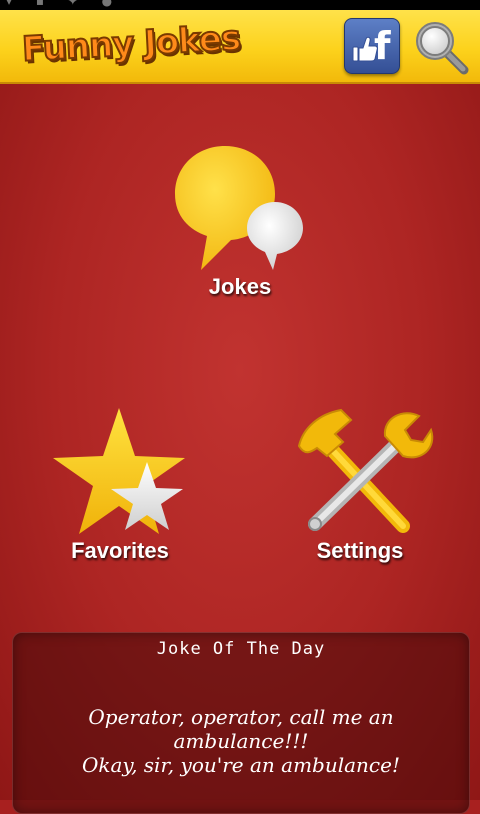 The image size is (480, 814). I want to click on jokes-label: Jokes, so click(240, 286).